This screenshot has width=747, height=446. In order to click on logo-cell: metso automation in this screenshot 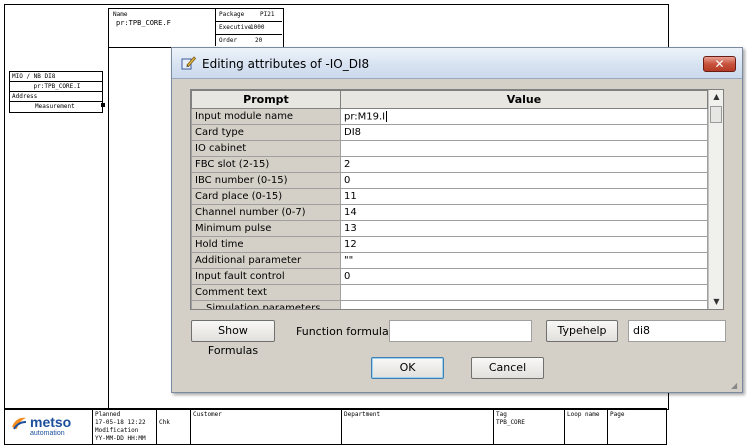, I will do `click(49, 426)`.